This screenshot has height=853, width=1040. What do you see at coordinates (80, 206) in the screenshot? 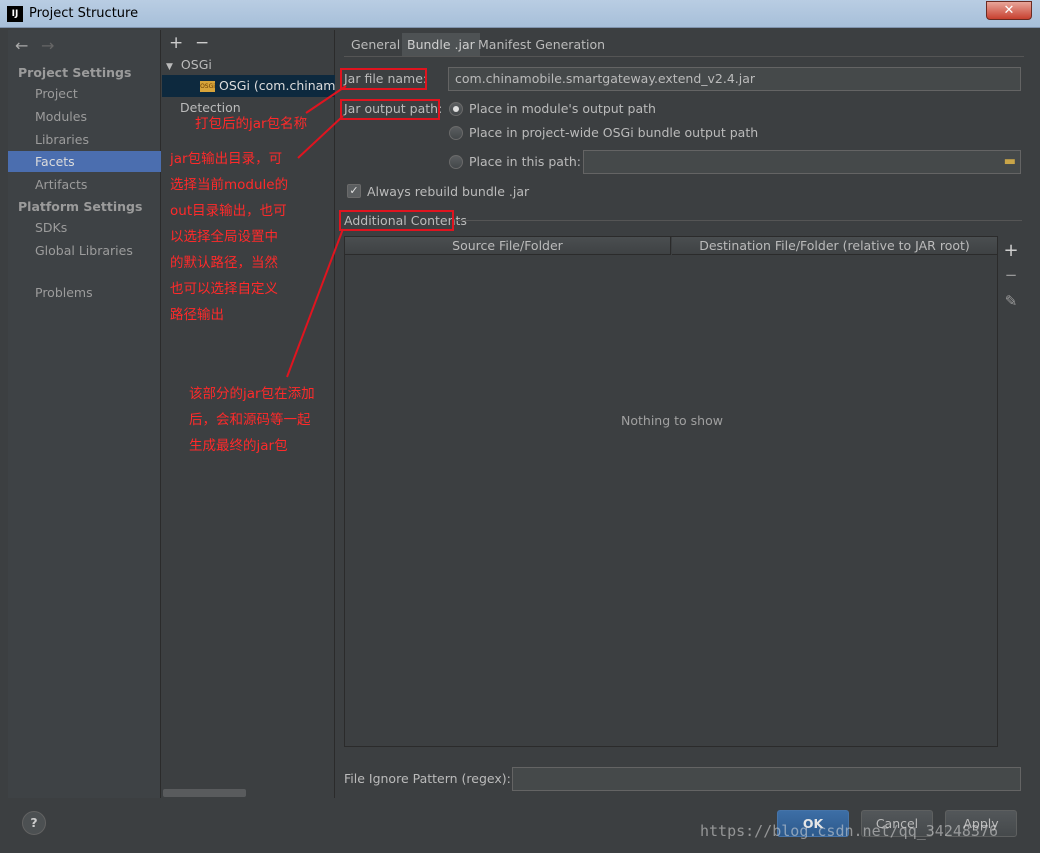
I see `platform-settings-header: Platform Settings` at bounding box center [80, 206].